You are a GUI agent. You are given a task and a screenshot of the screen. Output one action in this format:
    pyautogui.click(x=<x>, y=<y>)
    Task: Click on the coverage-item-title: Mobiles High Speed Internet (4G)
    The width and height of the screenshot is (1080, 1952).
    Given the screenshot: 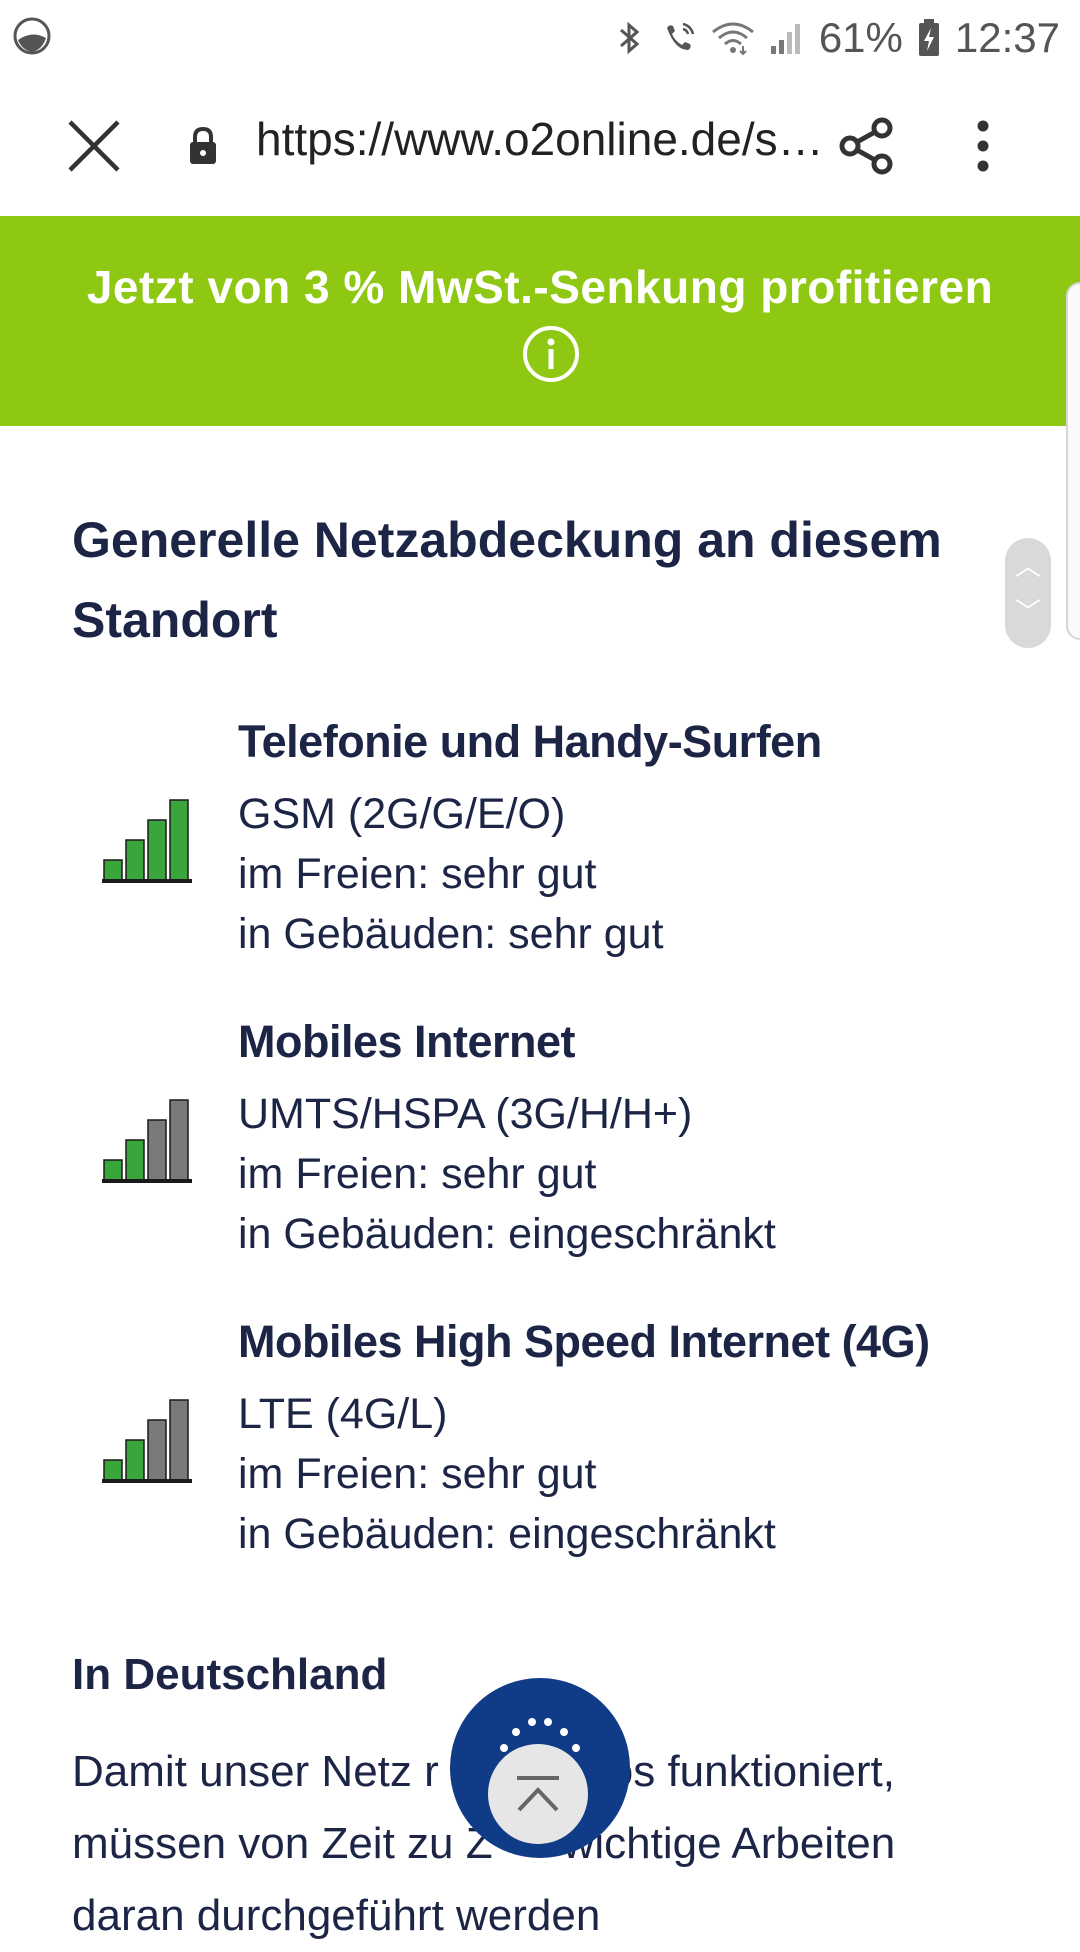 What is the action you would take?
    pyautogui.click(x=584, y=1341)
    